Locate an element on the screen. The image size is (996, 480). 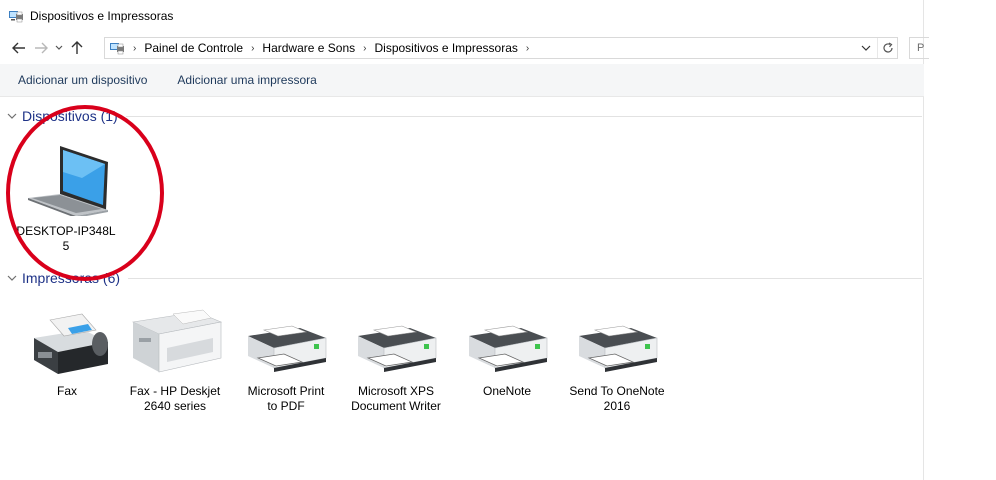
printers-group-header: Impressoras (6) is located at coordinates (462, 278).